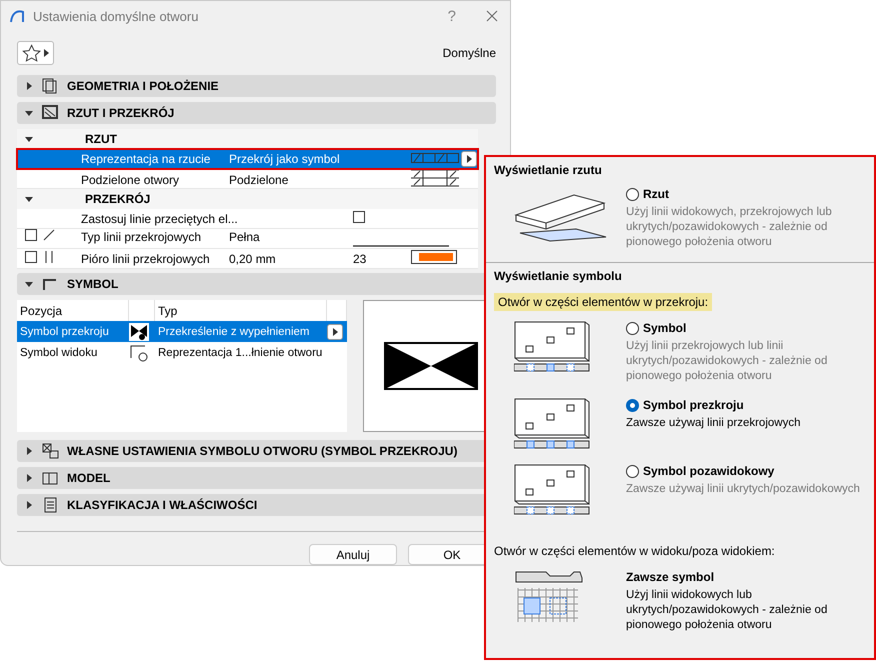 The height and width of the screenshot is (663, 876). What do you see at coordinates (714, 423) in the screenshot?
I see `option-description: Zawsze używaj linii przekrojowych` at bounding box center [714, 423].